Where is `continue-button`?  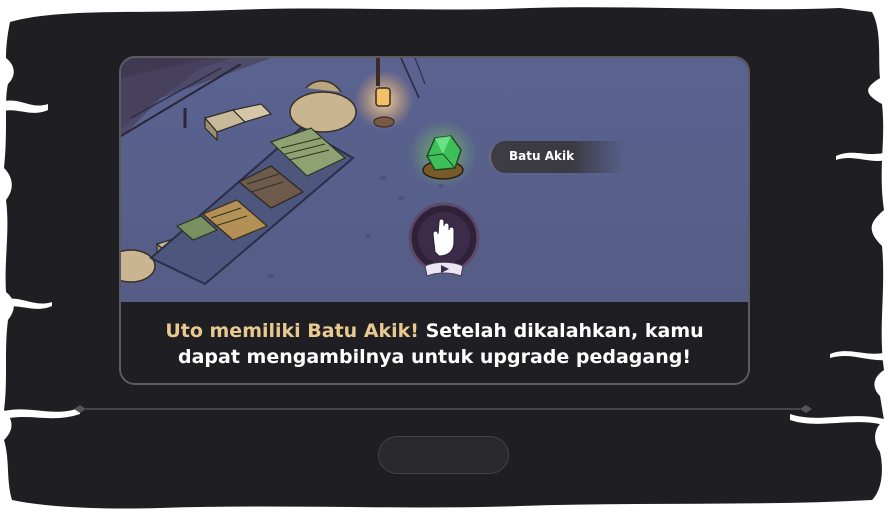 continue-button is located at coordinates (443, 455).